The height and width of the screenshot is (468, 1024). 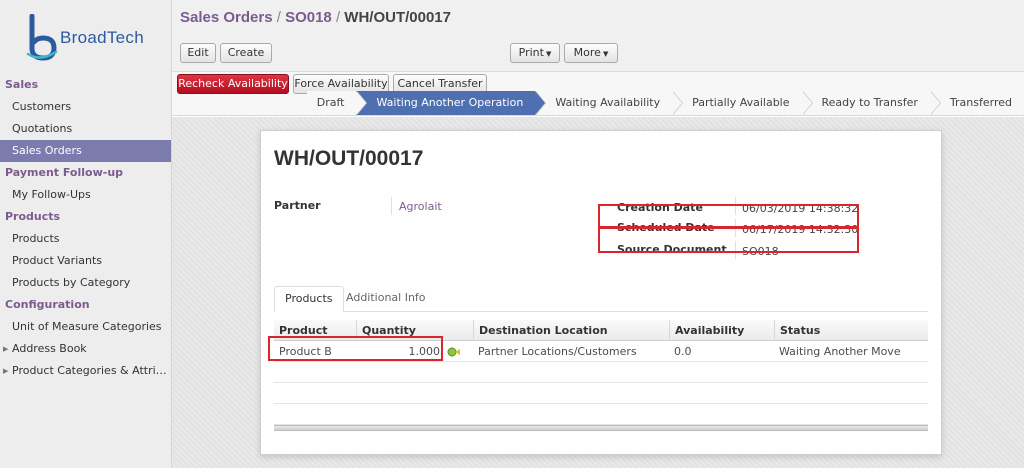 I want to click on print-dropdown-button: Print ▼, so click(x=535, y=53).